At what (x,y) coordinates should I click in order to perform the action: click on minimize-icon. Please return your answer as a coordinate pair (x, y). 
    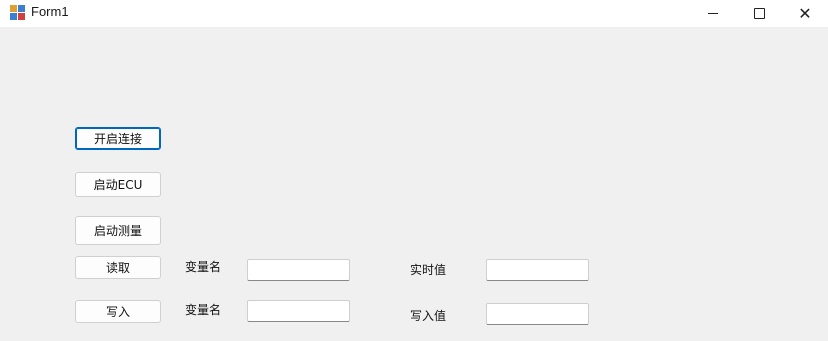
    Looking at the image, I should click on (713, 13).